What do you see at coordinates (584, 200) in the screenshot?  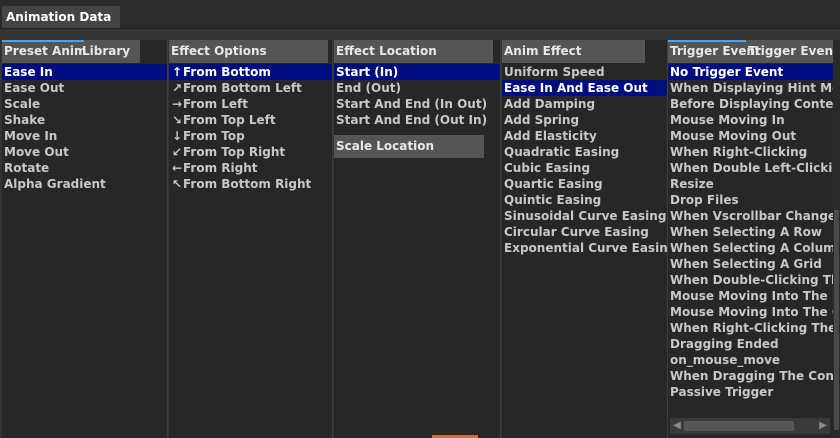 I see `anim-effect-item: Quintic Easing` at bounding box center [584, 200].